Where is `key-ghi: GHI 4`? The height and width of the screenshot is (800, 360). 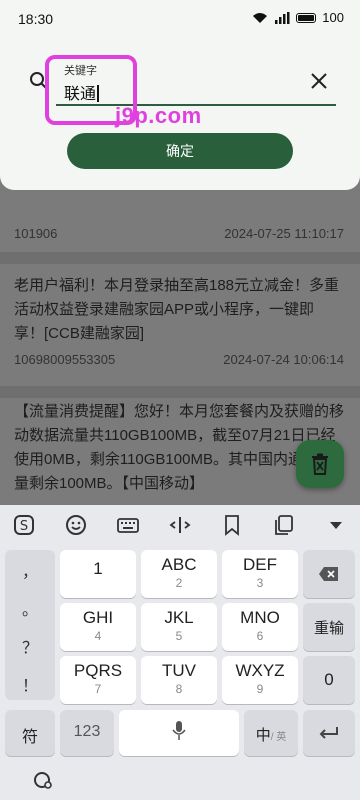 key-ghi: GHI 4 is located at coordinates (98, 627).